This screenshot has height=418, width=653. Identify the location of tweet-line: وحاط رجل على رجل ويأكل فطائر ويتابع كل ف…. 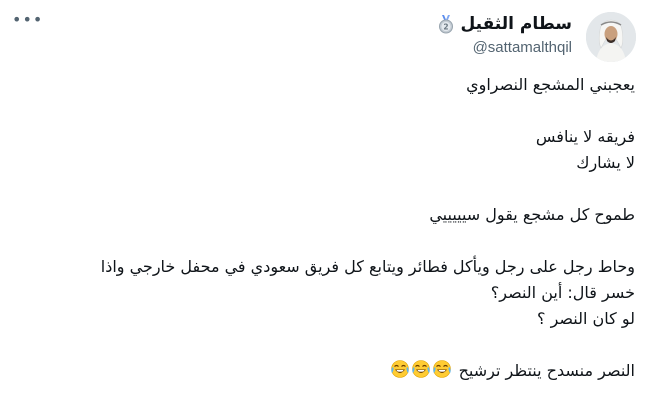
(367, 266).